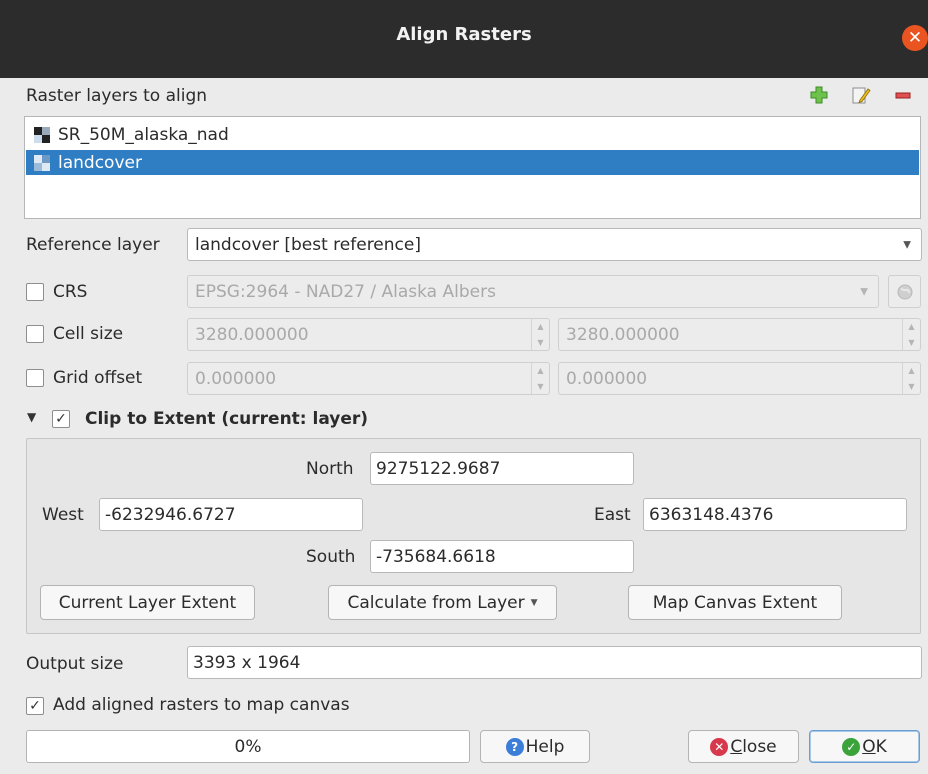 The width and height of the screenshot is (928, 774). Describe the element at coordinates (35, 292) in the screenshot. I see `crs-checkbox` at that location.